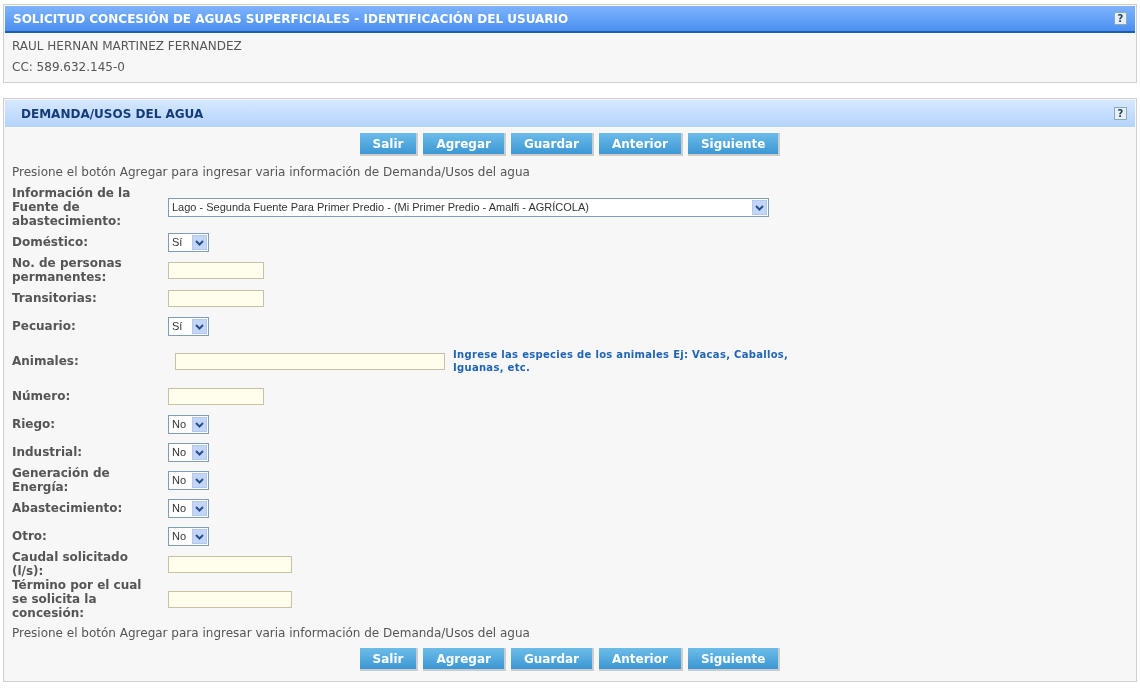  Describe the element at coordinates (55, 298) in the screenshot. I see `field-label: Transitorias:` at that location.